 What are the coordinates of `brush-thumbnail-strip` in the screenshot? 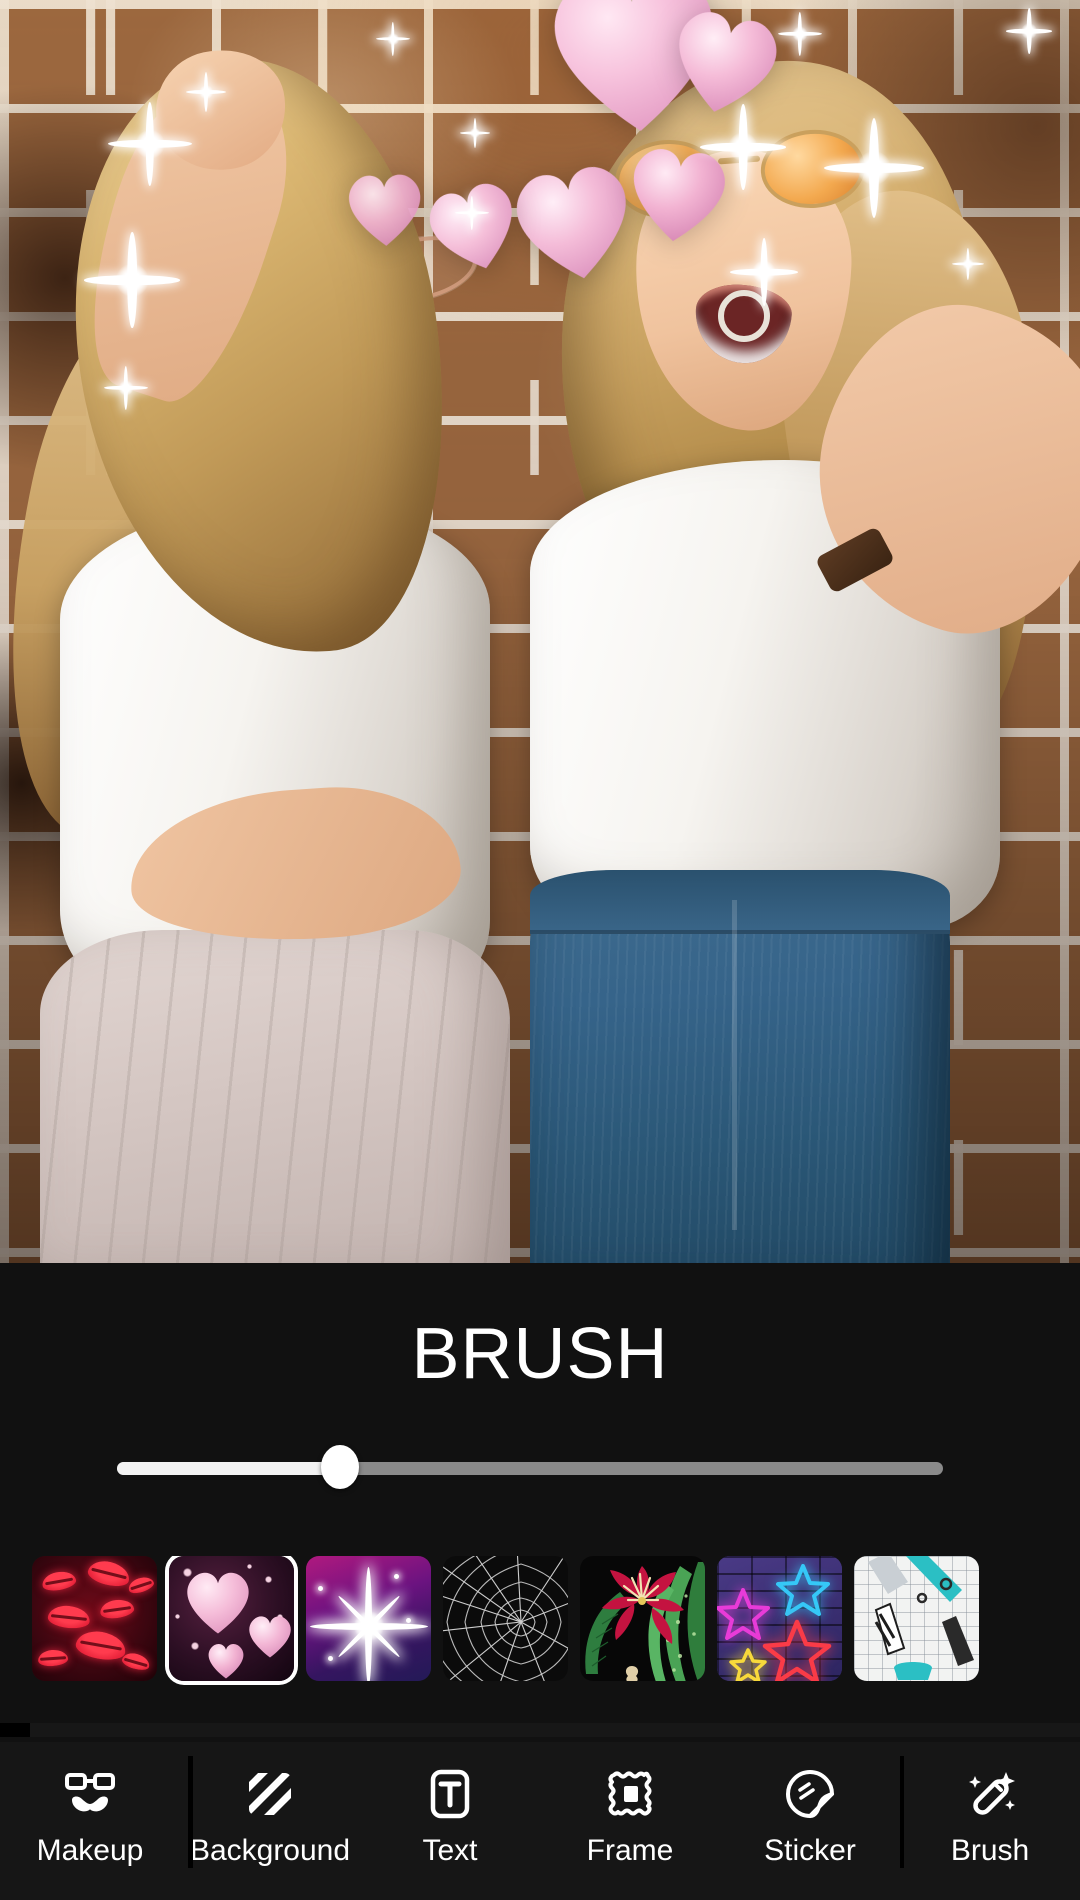 It's located at (540, 1636).